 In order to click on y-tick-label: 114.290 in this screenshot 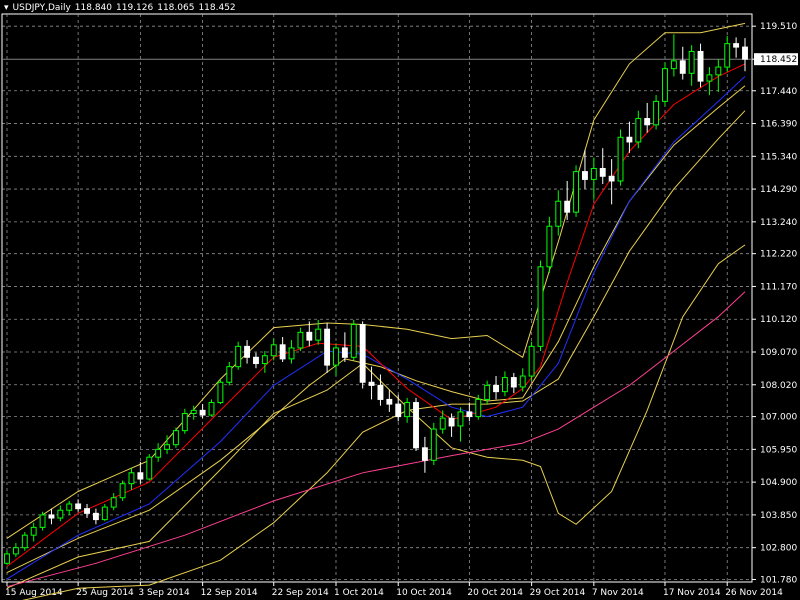, I will do `click(778, 190)`.